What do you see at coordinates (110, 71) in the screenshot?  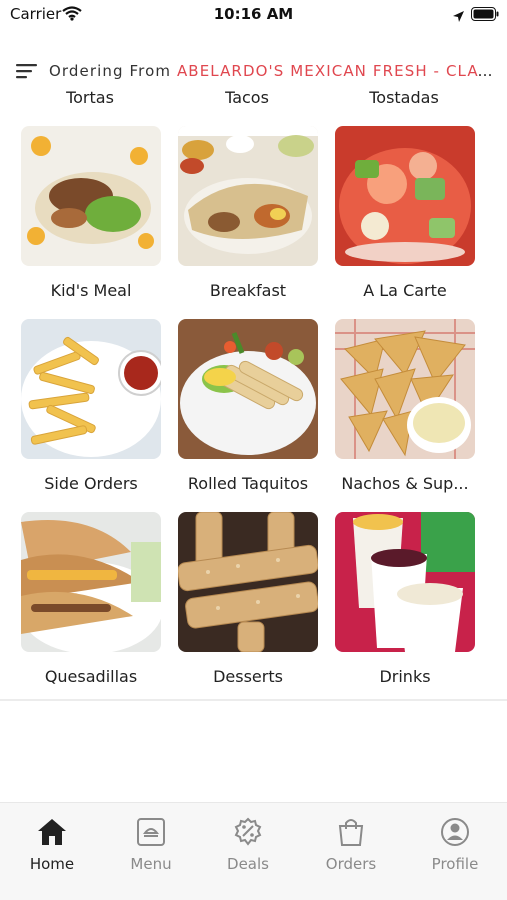 I see `ordering-prefix: Ordering From` at bounding box center [110, 71].